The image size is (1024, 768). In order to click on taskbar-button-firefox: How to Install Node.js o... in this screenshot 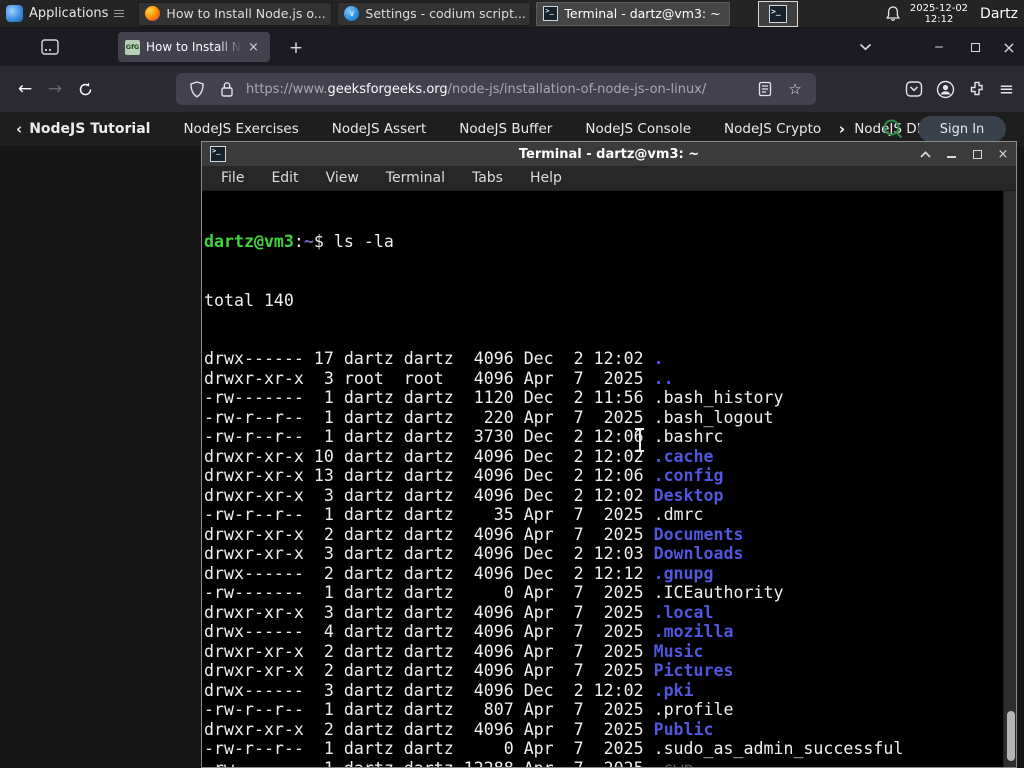, I will do `click(235, 13)`.